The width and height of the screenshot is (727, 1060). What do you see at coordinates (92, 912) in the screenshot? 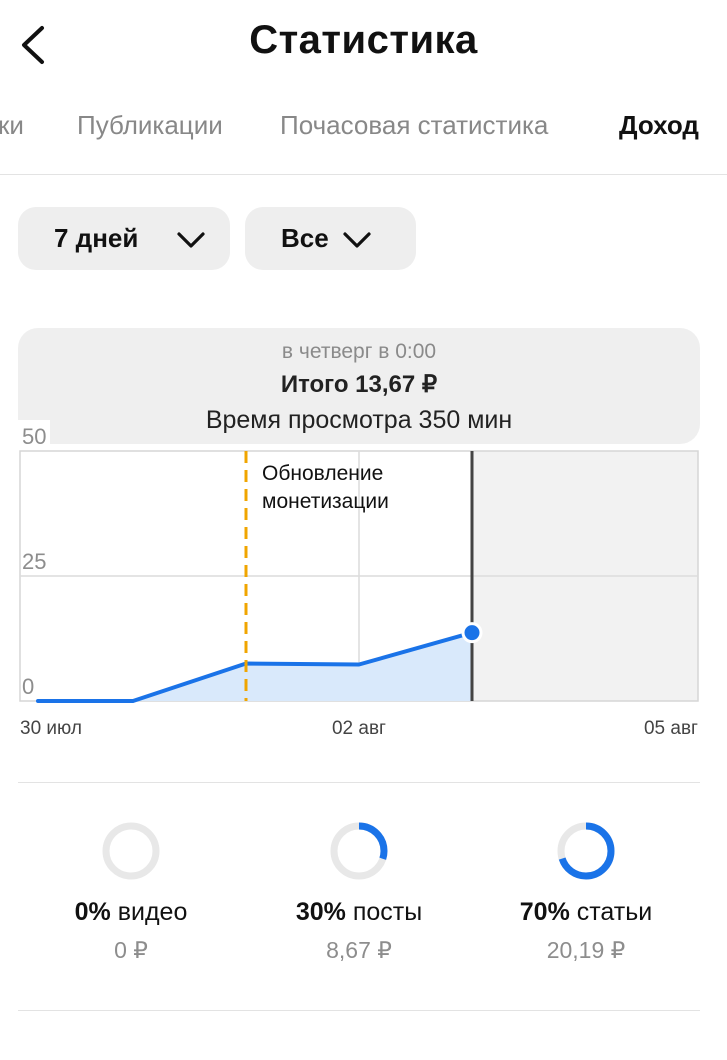
I see `breakdown-percent: 0%` at bounding box center [92, 912].